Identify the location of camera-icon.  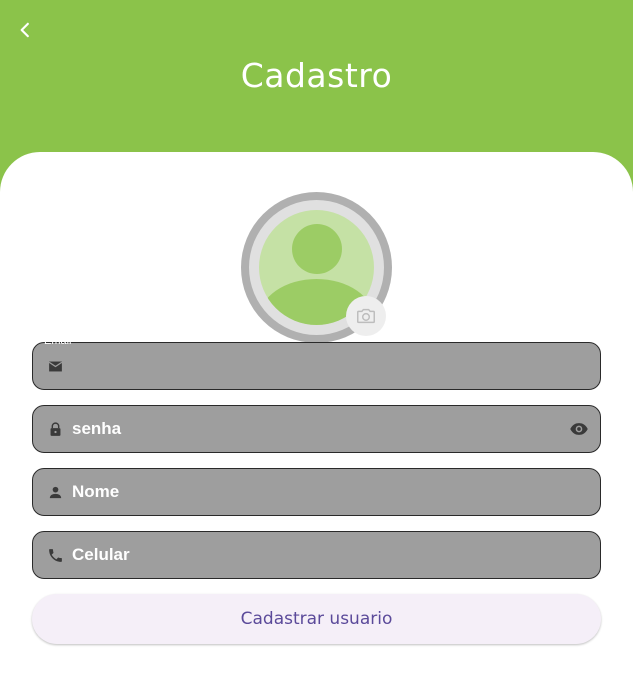
(366, 316).